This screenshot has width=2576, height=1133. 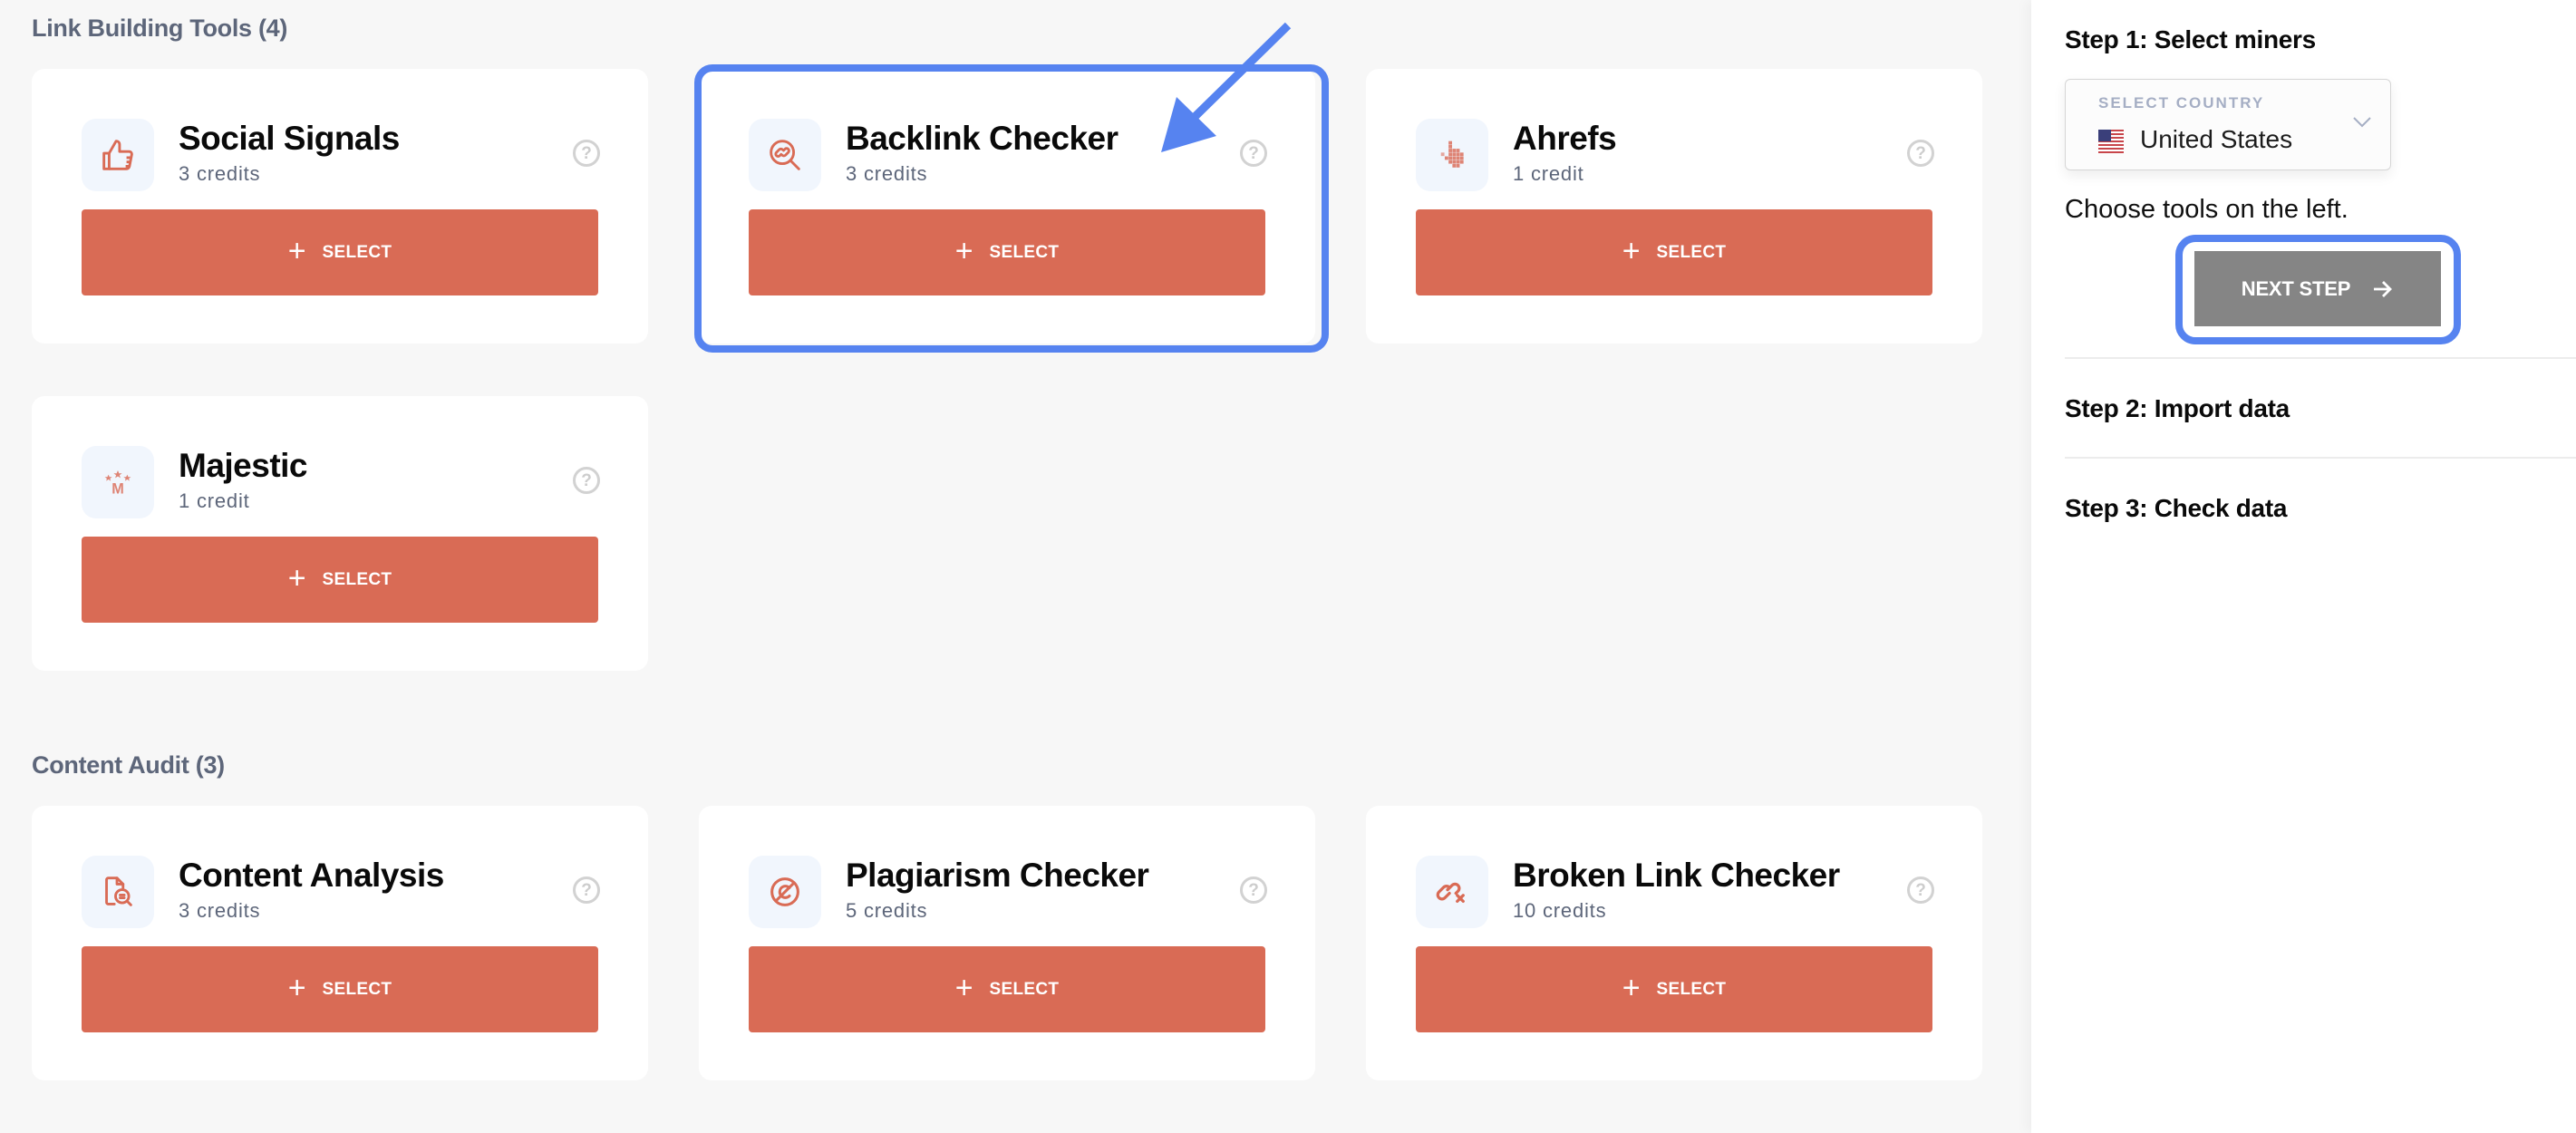 What do you see at coordinates (118, 155) in the screenshot?
I see `thumbs-up-icon` at bounding box center [118, 155].